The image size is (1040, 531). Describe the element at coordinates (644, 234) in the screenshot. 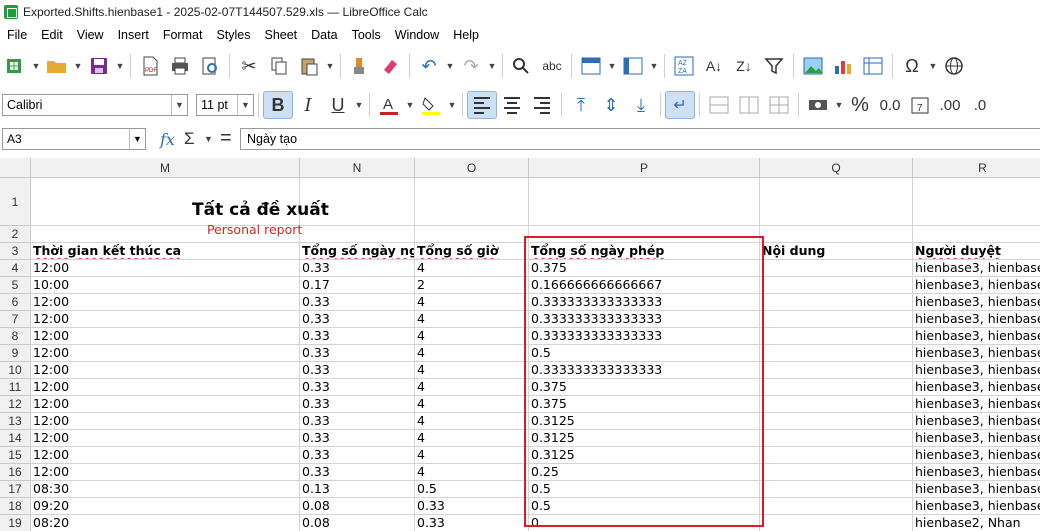

I see `cell-p2` at that location.